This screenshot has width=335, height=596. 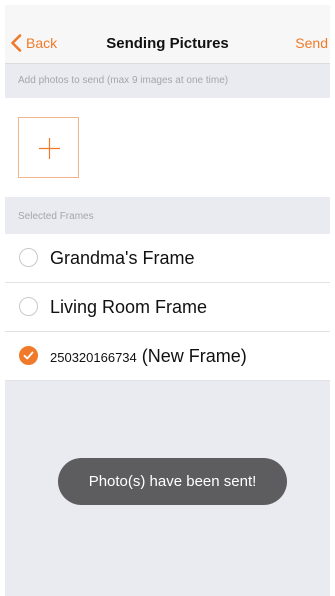 I want to click on frame-row-living-room-frame: Living Room Frame, so click(x=167, y=307).